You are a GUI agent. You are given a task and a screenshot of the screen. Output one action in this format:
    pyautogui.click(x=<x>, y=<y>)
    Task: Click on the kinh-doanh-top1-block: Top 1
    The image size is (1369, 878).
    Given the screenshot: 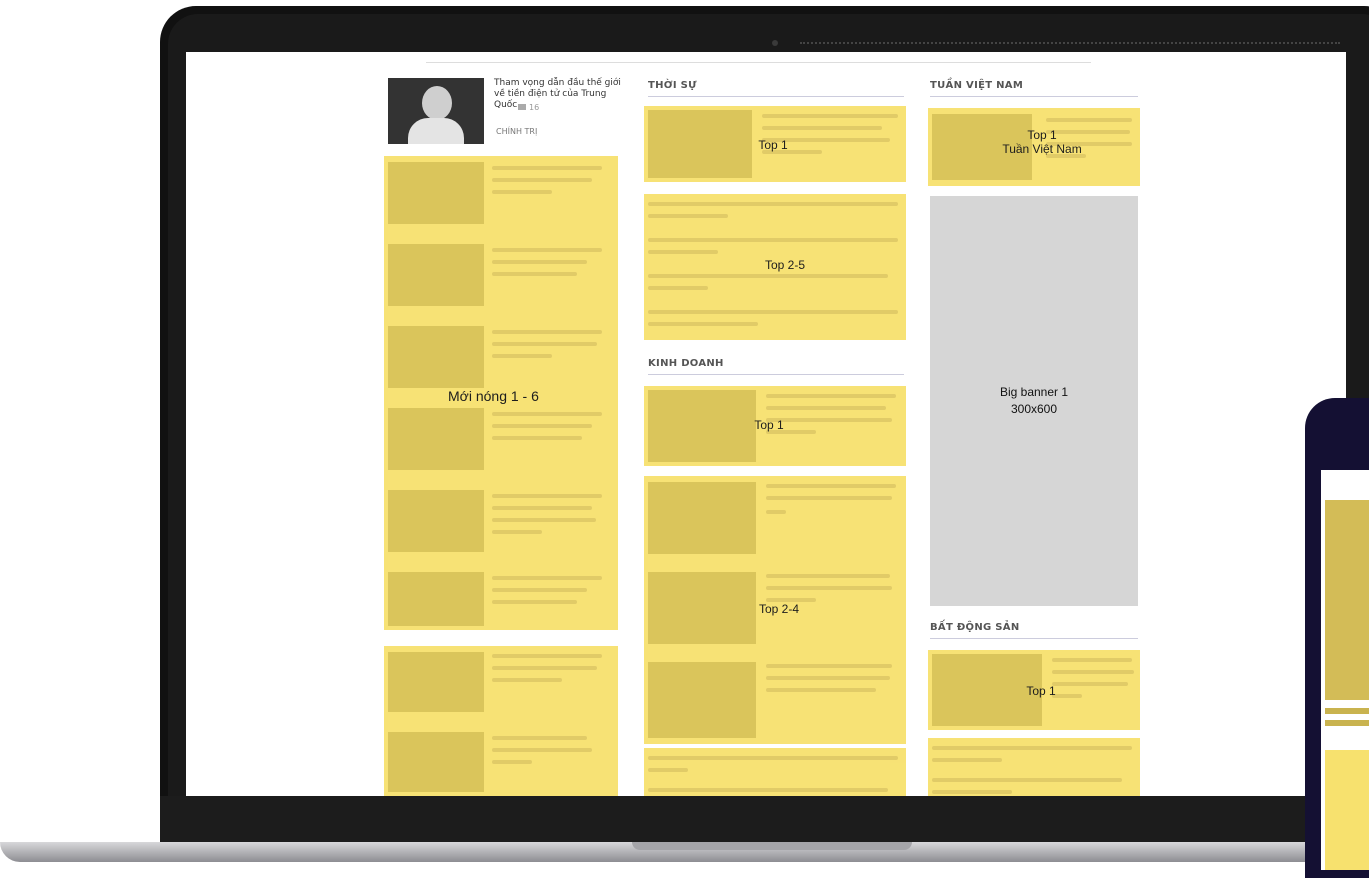 What is the action you would take?
    pyautogui.click(x=775, y=426)
    